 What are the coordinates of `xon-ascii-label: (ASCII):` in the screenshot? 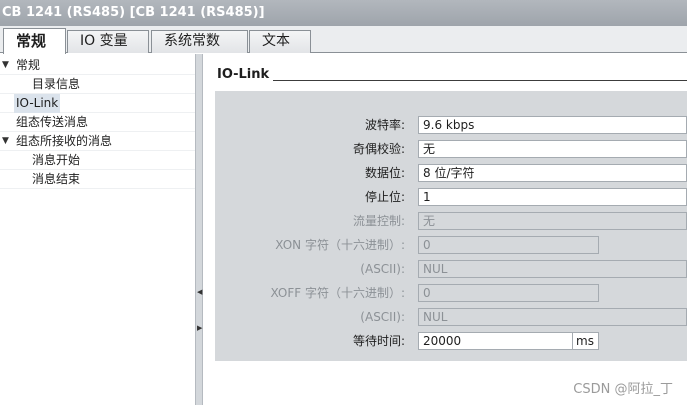 It's located at (382, 269).